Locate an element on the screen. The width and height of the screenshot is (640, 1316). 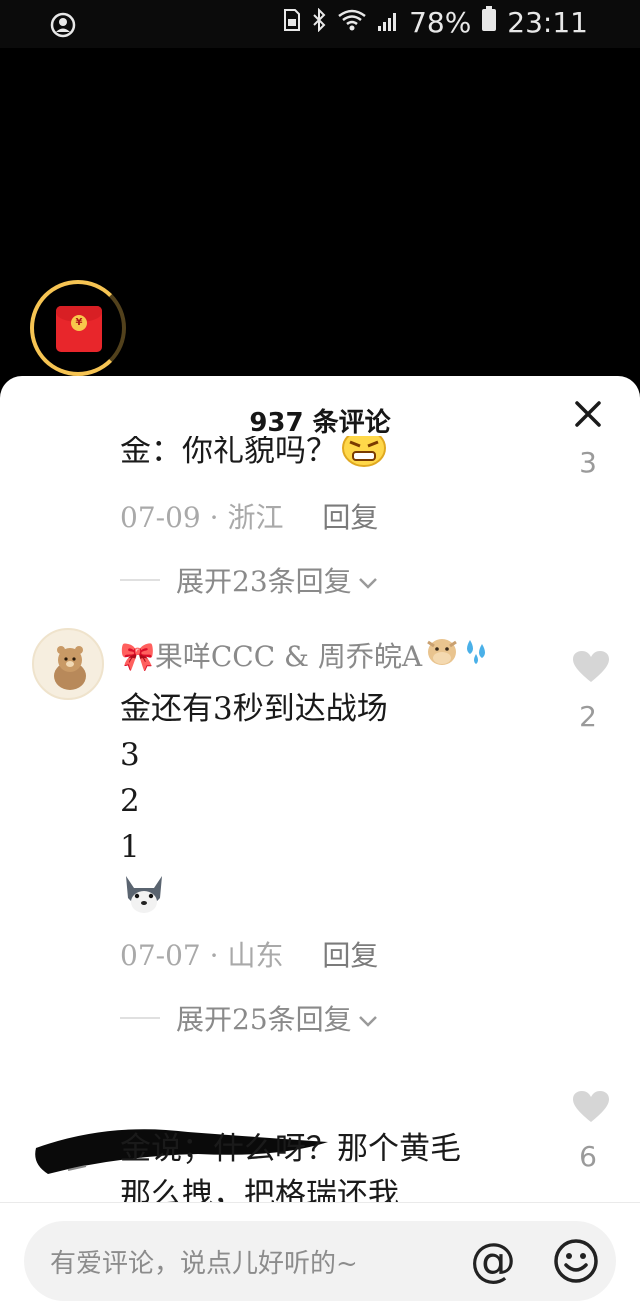
expand-replies-button: 展开23条回复 is located at coordinates (249, 580).